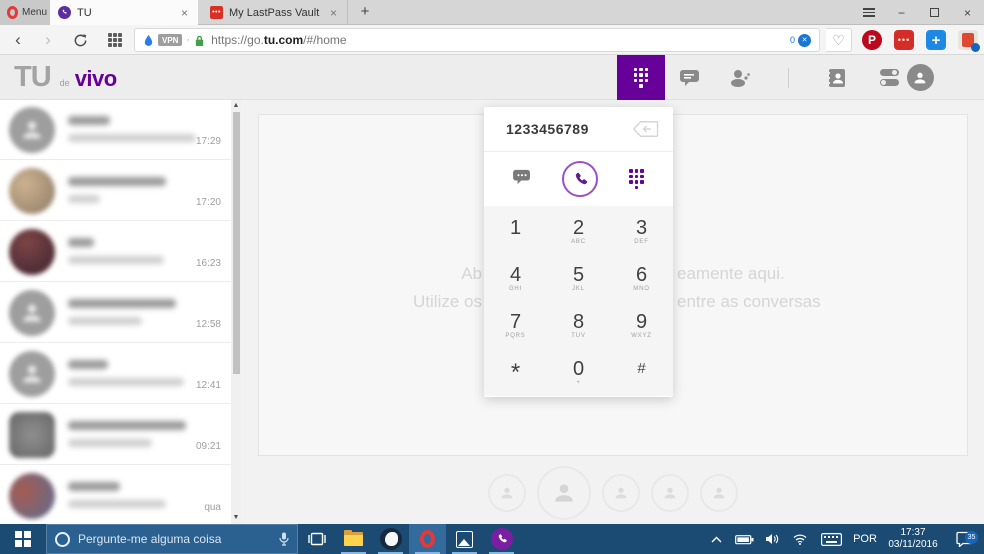  Describe the element at coordinates (105, 321) in the screenshot. I see `redacted-message` at that location.